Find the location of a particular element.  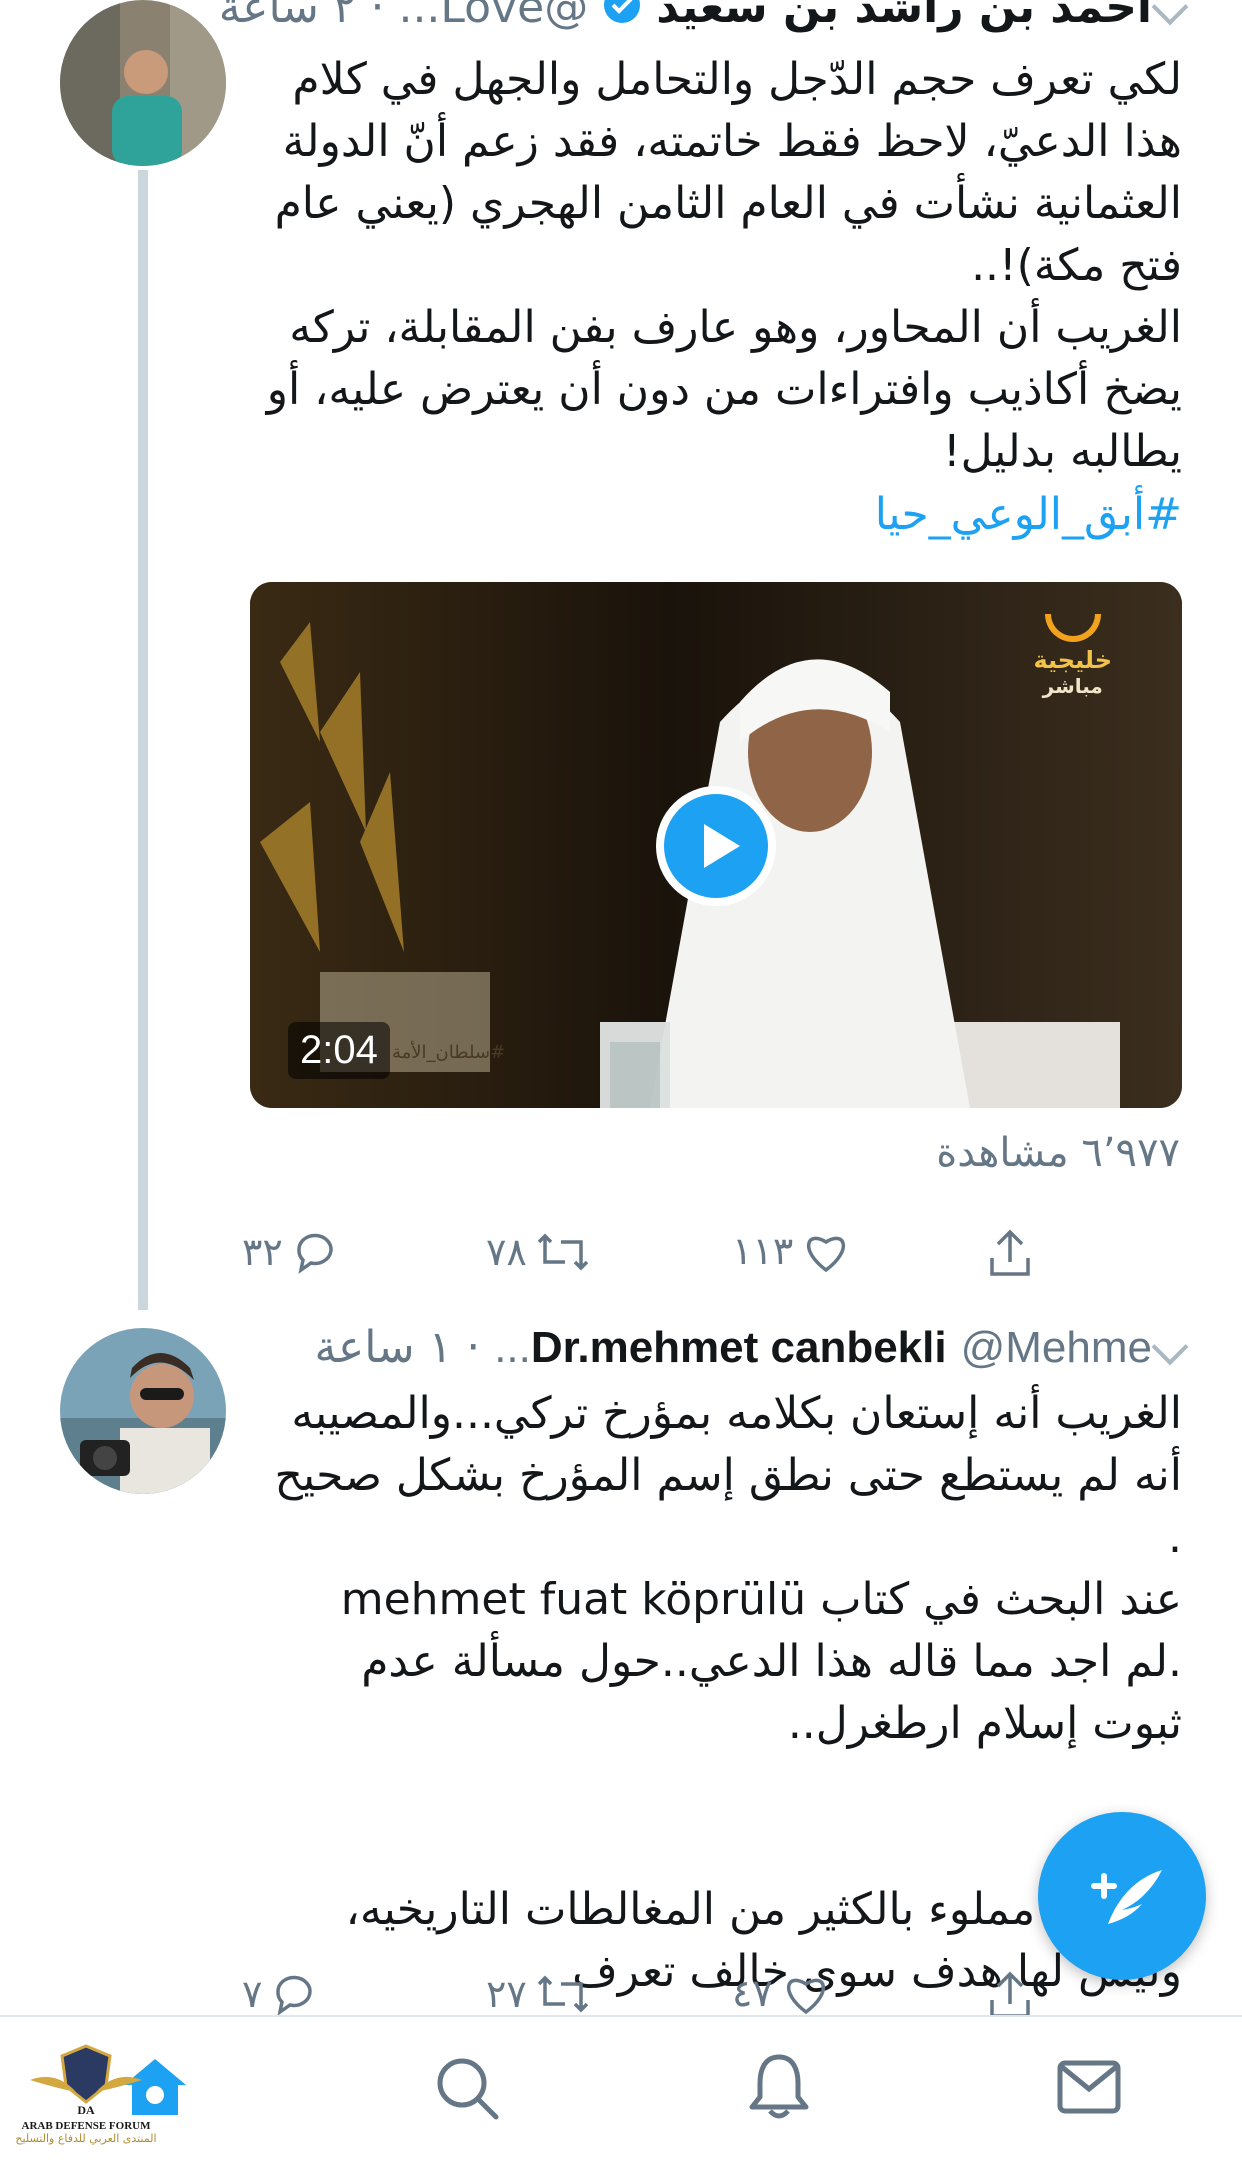

forum-name-ar: المنتدى العربي للدفاع والتسليح is located at coordinates (86, 2138).